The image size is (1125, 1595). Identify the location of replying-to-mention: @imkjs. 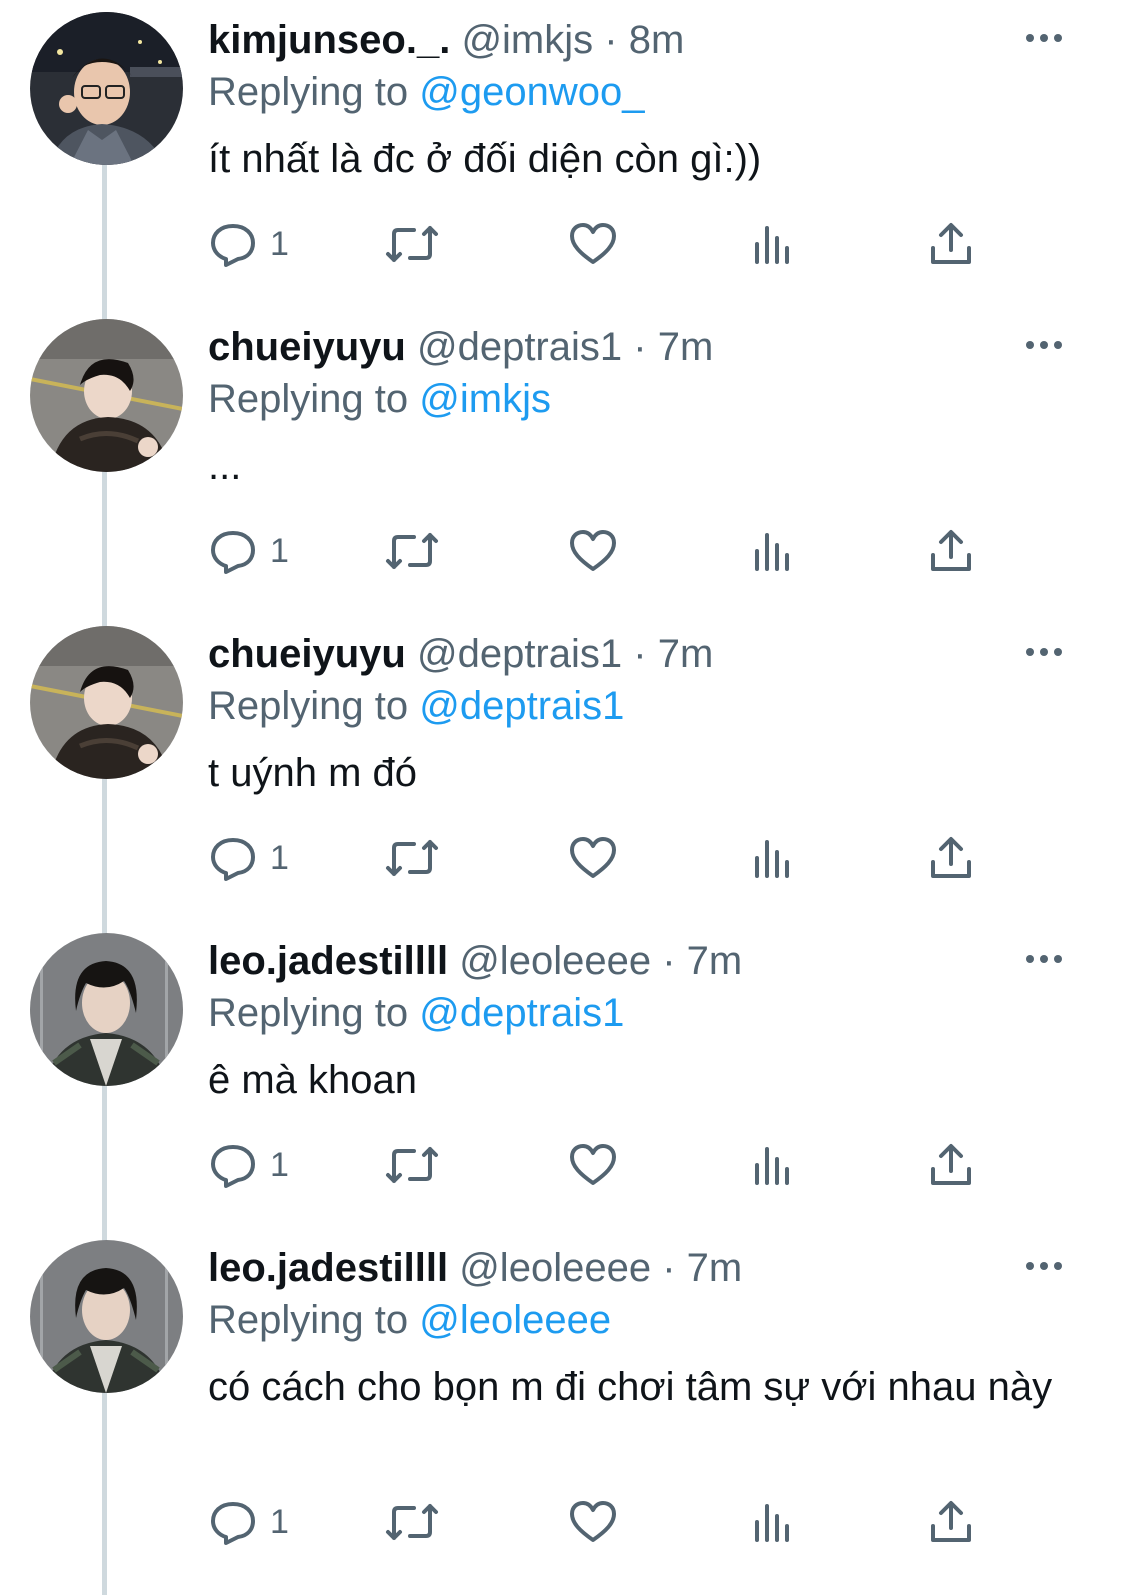
(485, 399).